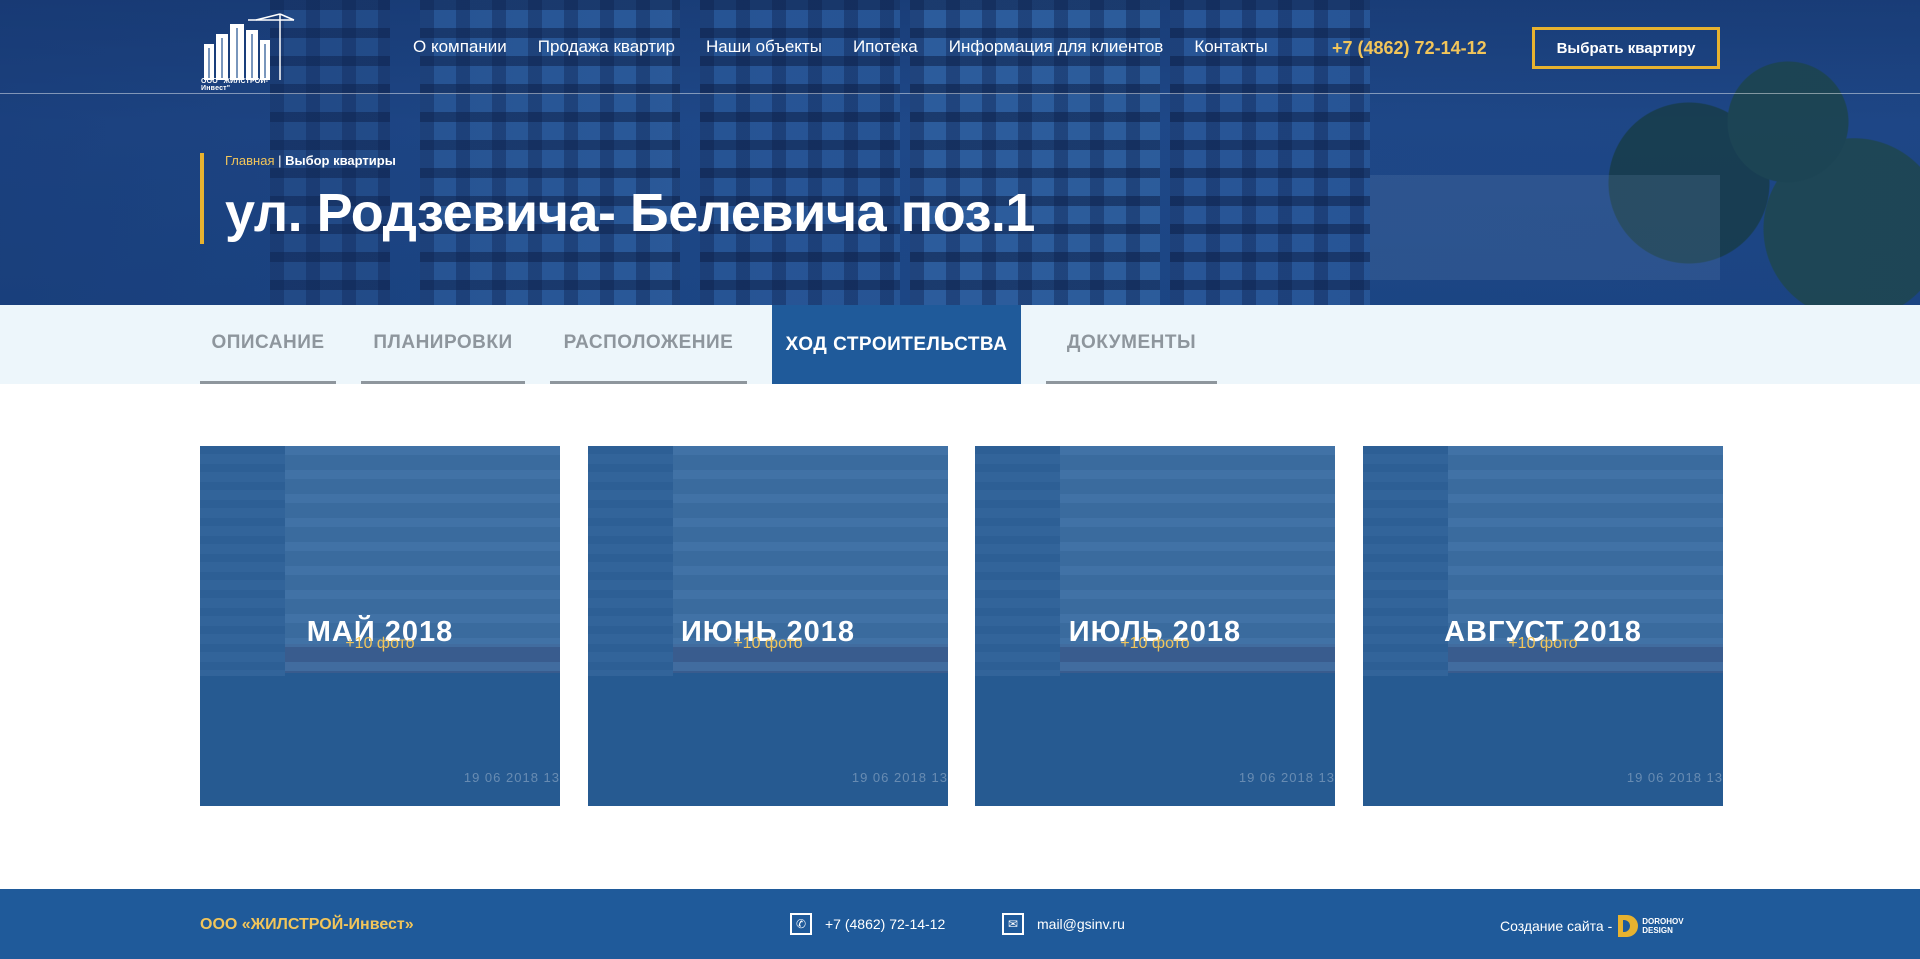 This screenshot has width=1920, height=959. I want to click on studio-name-line1: DOROHOV, so click(1663, 921).